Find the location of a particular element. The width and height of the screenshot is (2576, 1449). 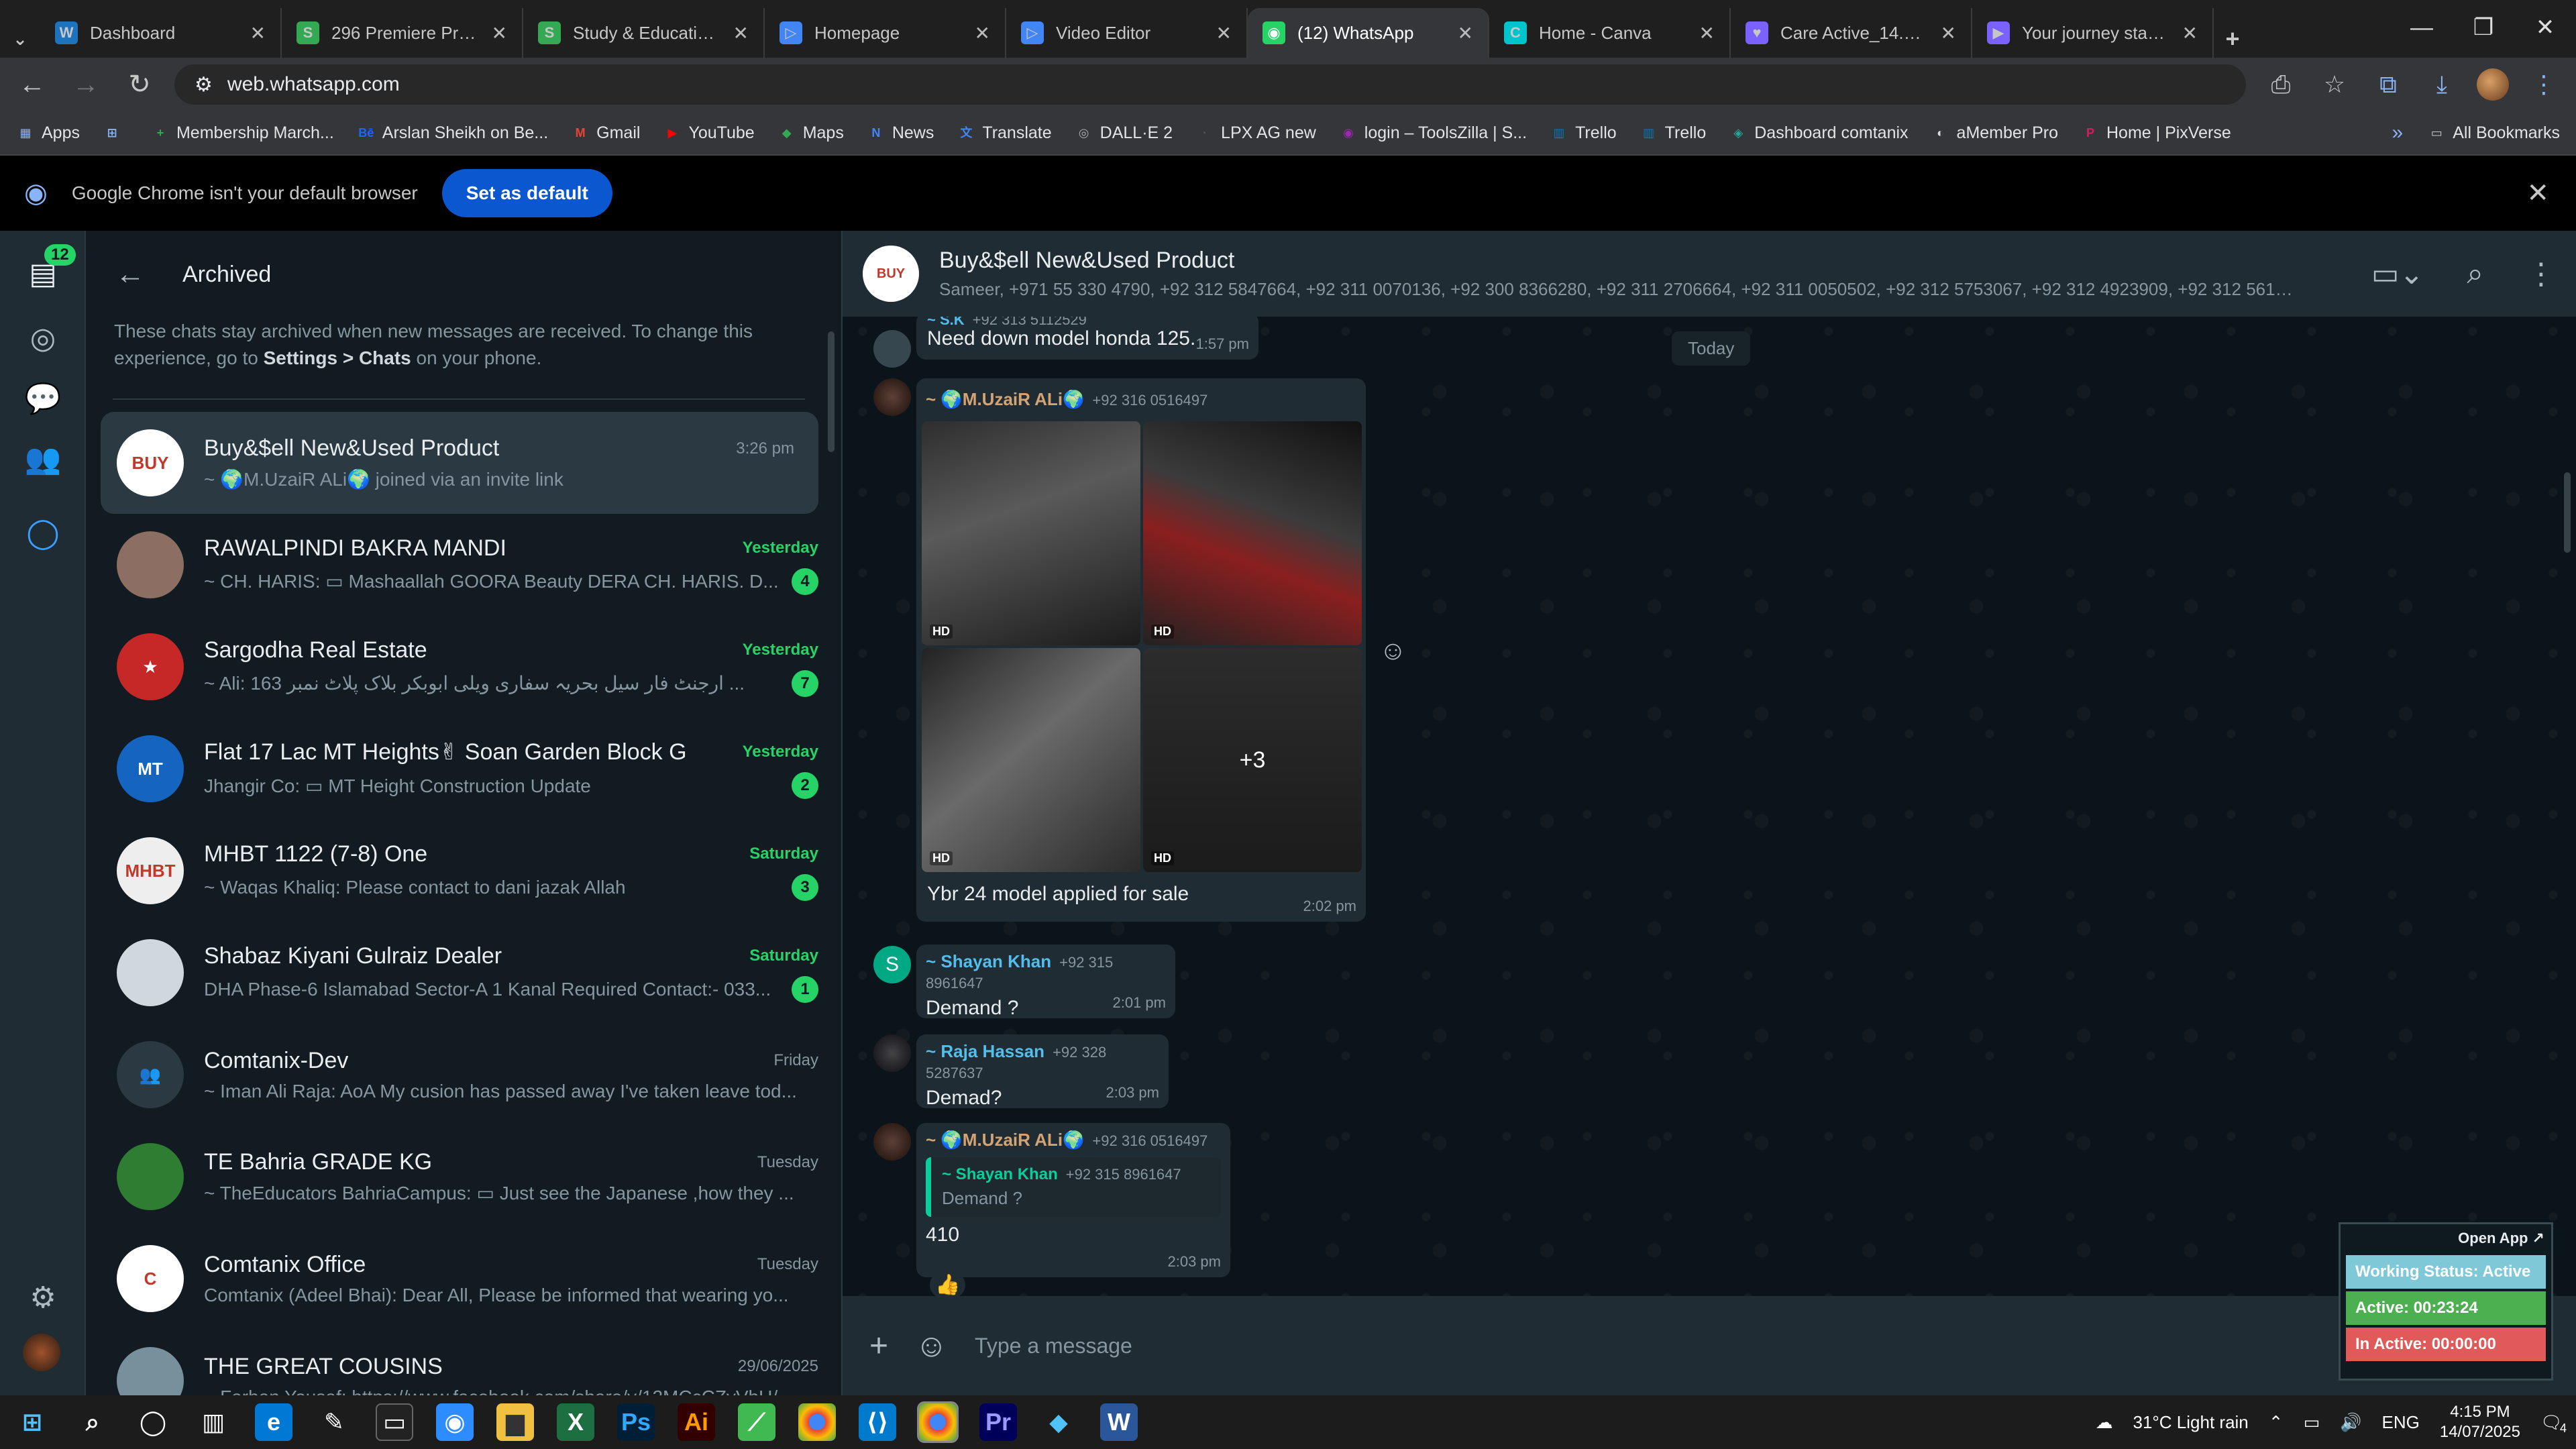

browser-tab: W Dashboard ✕ is located at coordinates (161, 33).